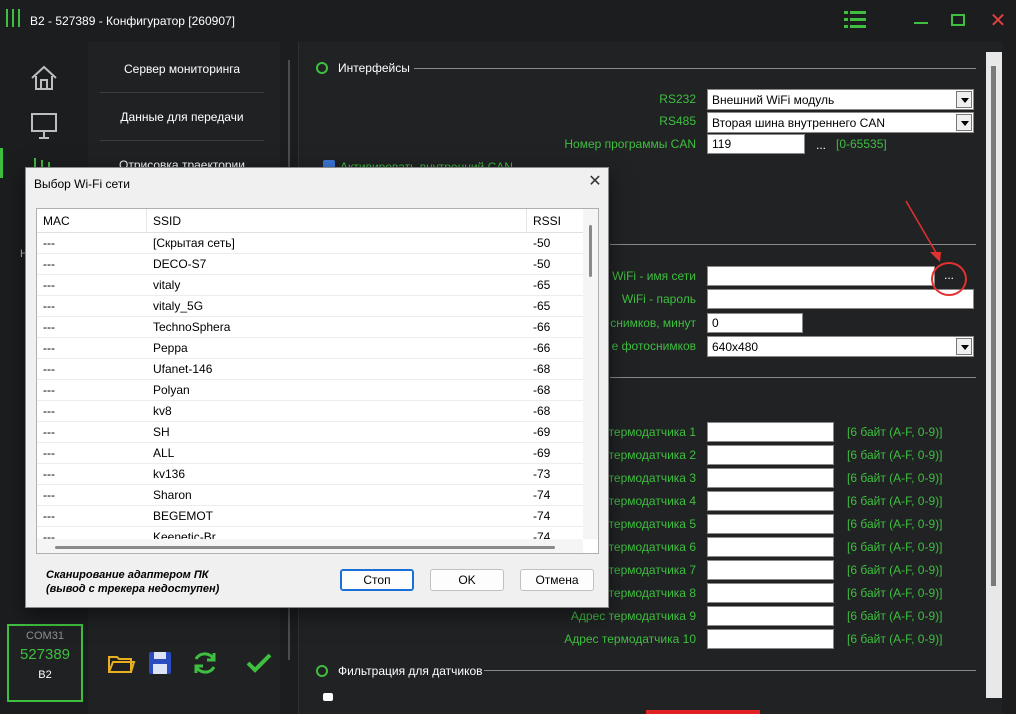 Image resolution: width=1016 pixels, height=714 pixels. What do you see at coordinates (183, 516) in the screenshot?
I see `cell-ssid: BEGEMOT` at bounding box center [183, 516].